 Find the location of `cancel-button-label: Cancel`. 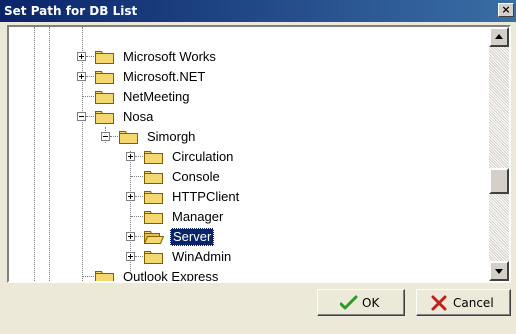

cancel-button-label: Cancel is located at coordinates (473, 303).